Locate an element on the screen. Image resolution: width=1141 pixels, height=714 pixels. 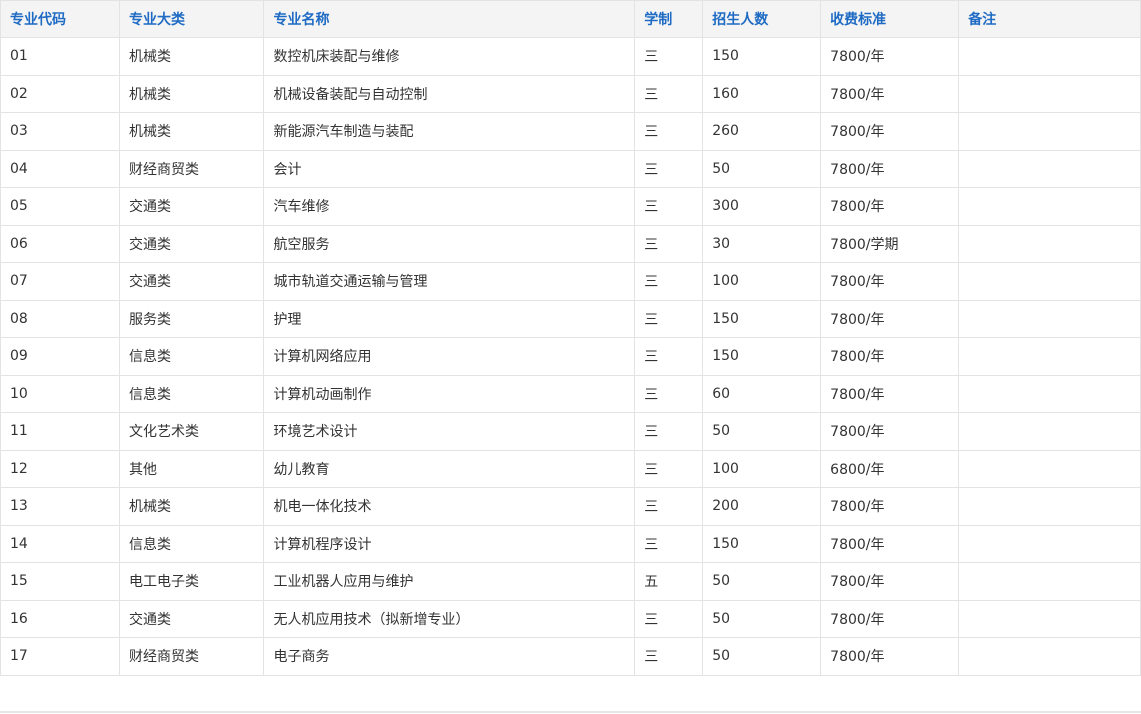
cell-code: 07 is located at coordinates (60, 281).